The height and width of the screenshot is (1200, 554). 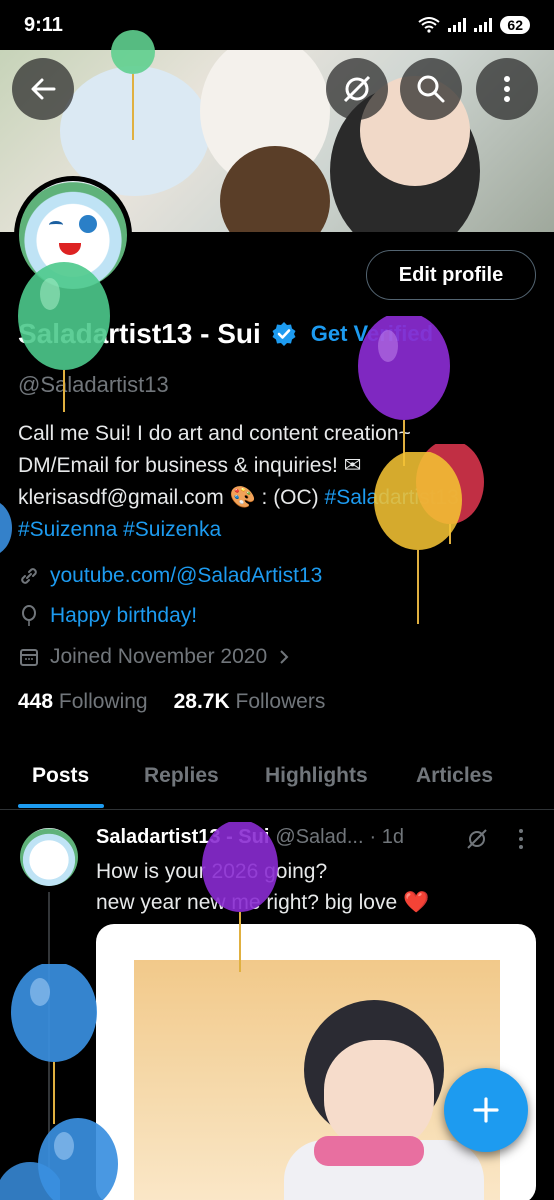 I want to click on website-link: youtube.com/@SaladArtist13, so click(x=186, y=576).